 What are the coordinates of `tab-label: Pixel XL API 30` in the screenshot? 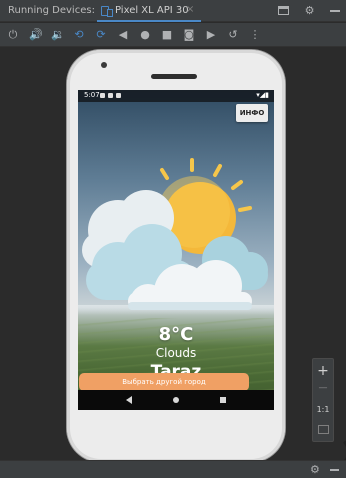 It's located at (152, 10).